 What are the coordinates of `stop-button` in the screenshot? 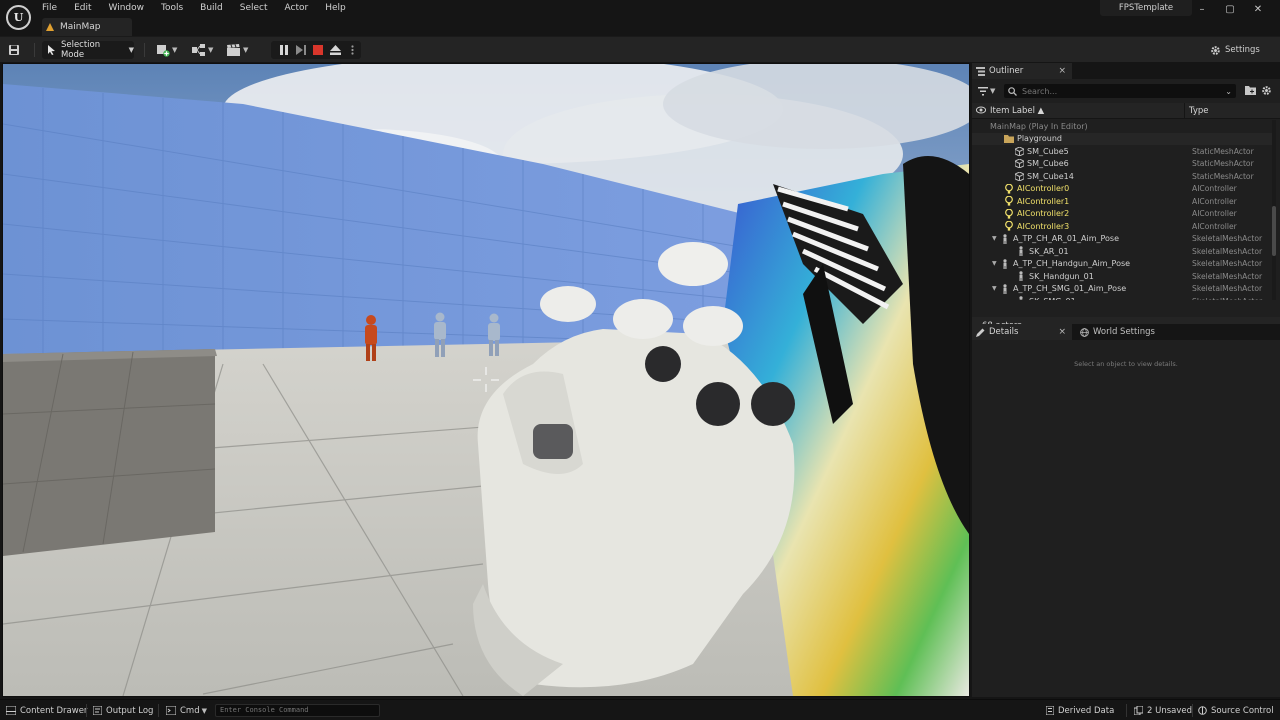 It's located at (317, 50).